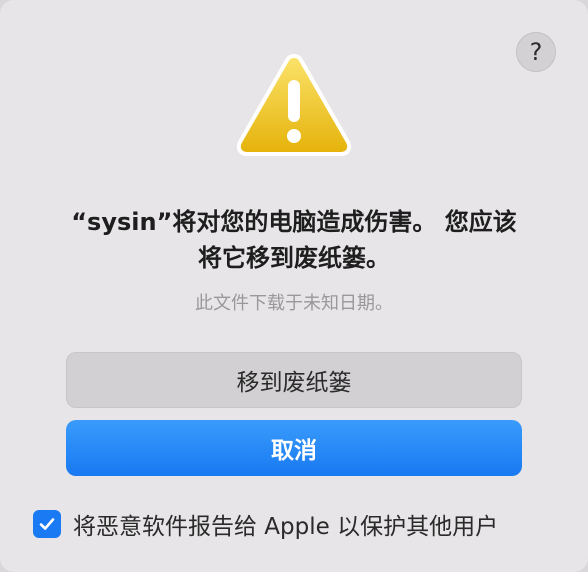  I want to click on title-line-2: 将它移到废纸篓。, so click(294, 258).